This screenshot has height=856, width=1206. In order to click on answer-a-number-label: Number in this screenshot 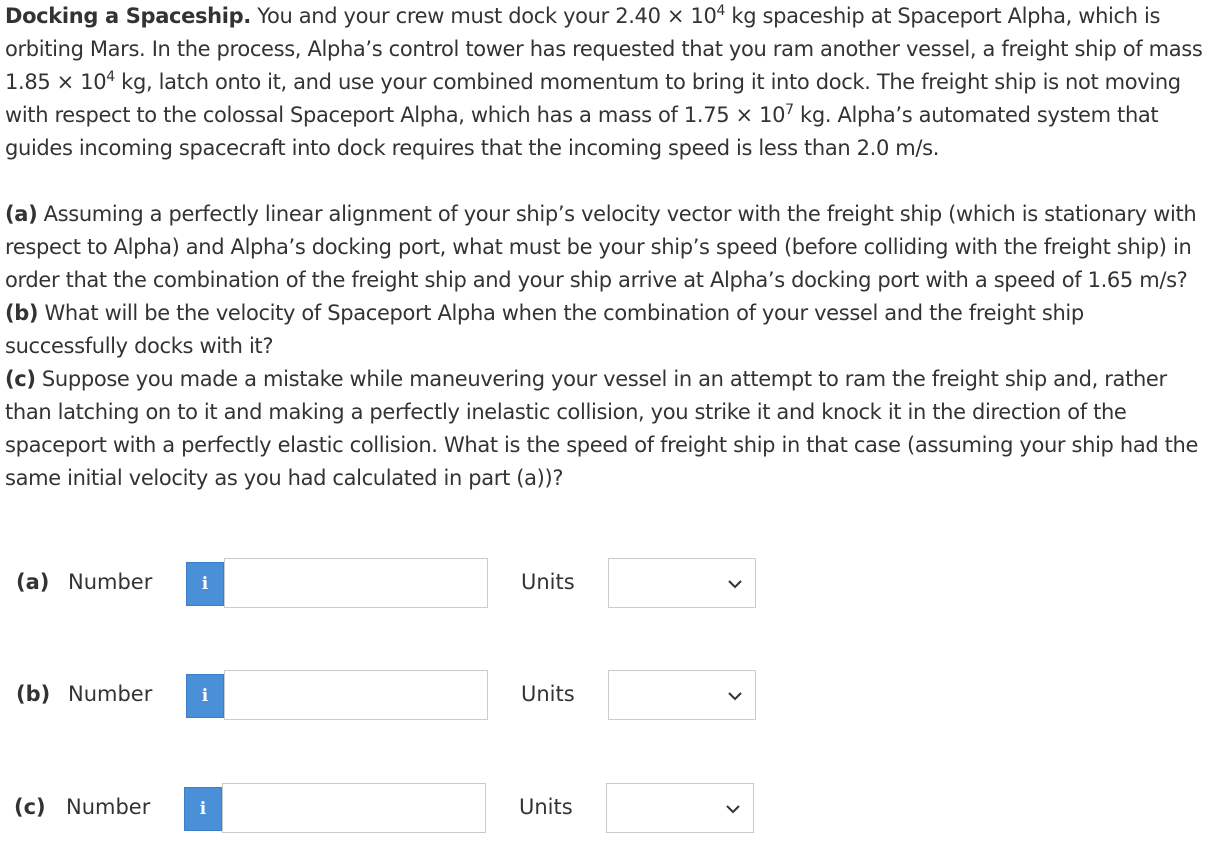, I will do `click(110, 582)`.